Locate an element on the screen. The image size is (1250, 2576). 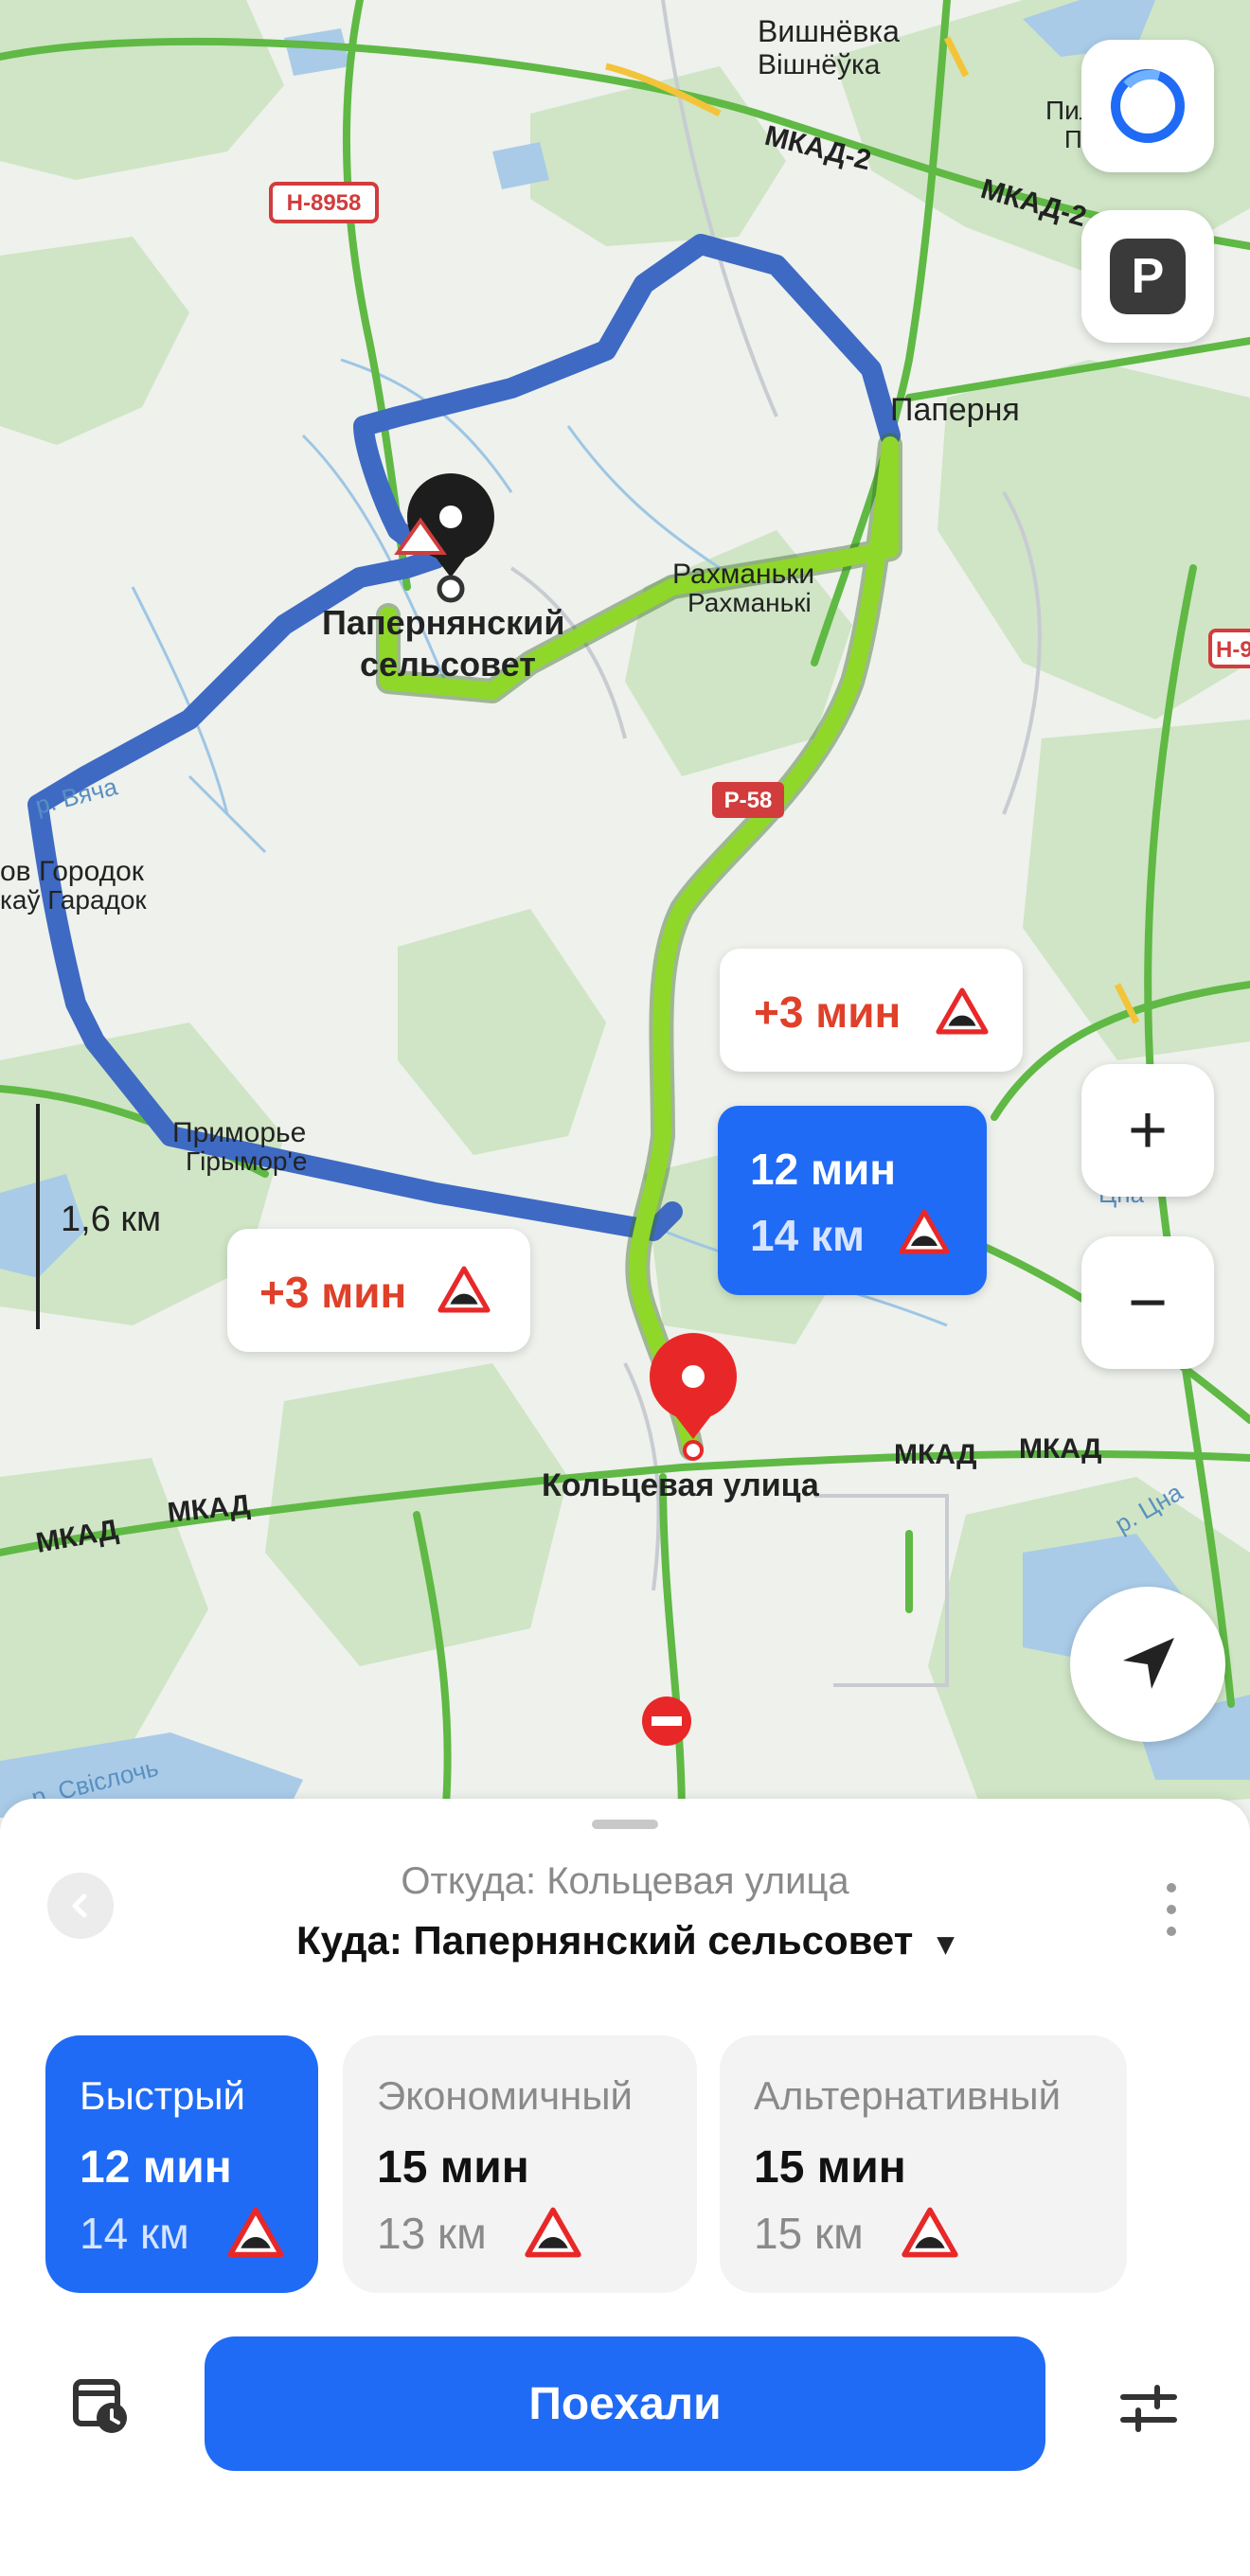
place-label: Рахманькі is located at coordinates (750, 602).